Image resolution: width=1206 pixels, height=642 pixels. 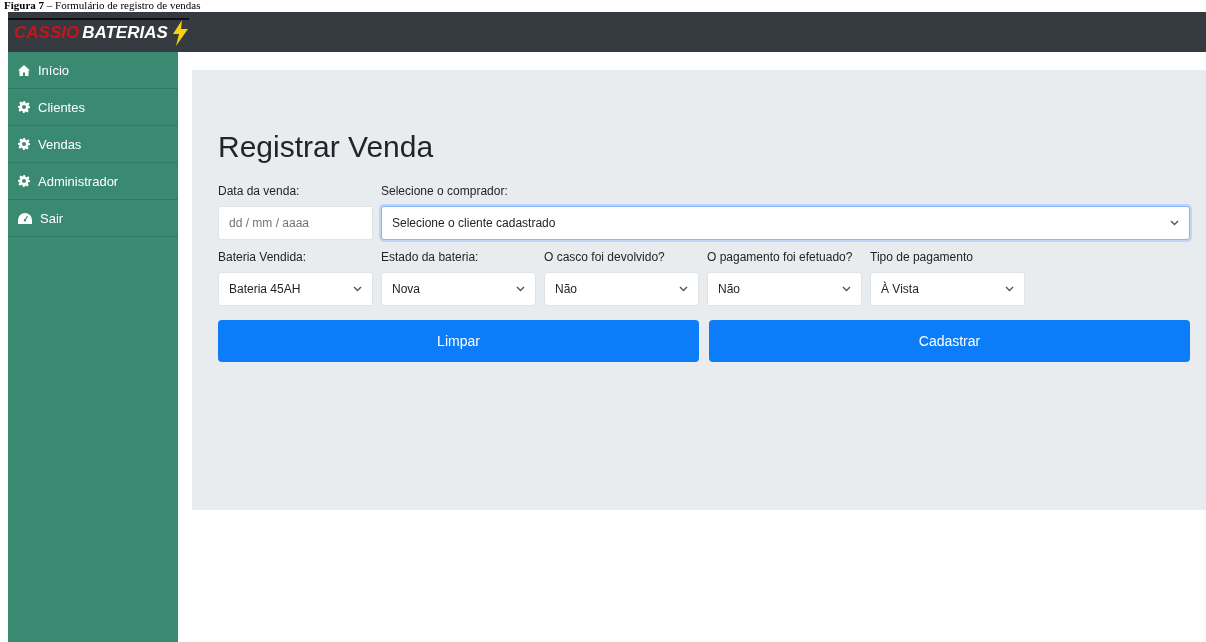 What do you see at coordinates (430, 257) in the screenshot?
I see `field-label: Estado da bateria:` at bounding box center [430, 257].